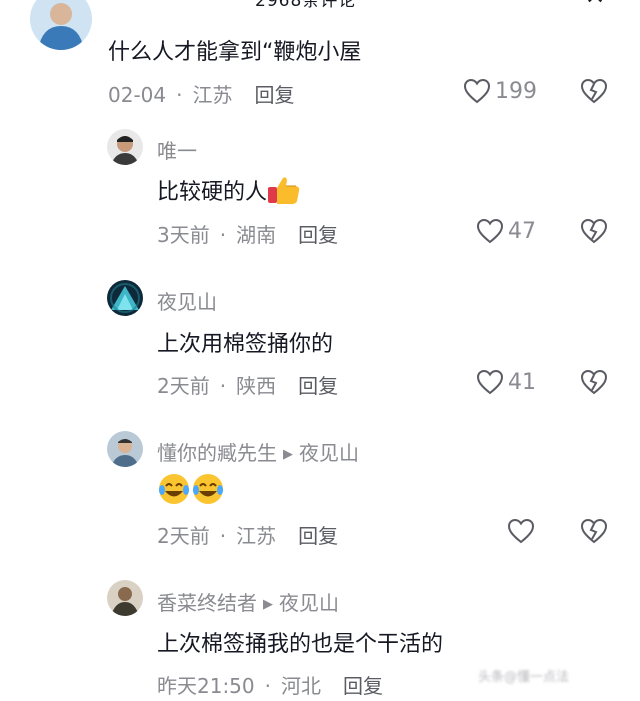 The width and height of the screenshot is (640, 701). I want to click on comment-username-text: 香菜终结者, so click(207, 603).